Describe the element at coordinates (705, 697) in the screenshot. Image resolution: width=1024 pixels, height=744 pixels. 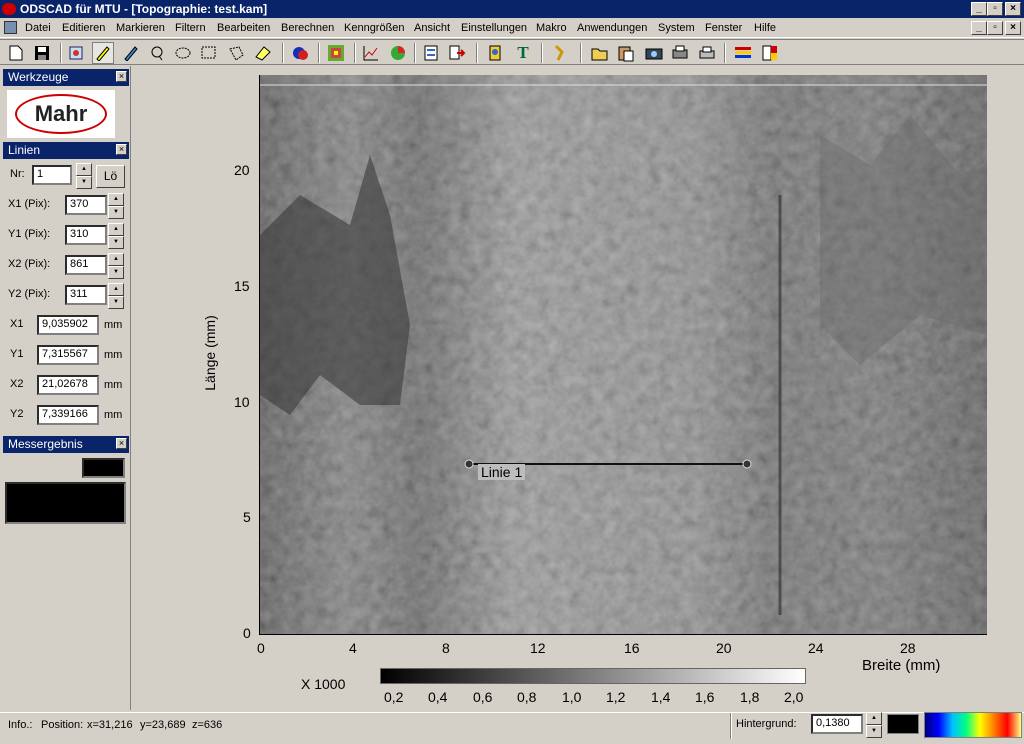
I see `colorbar-tick-7: 1,6` at that location.